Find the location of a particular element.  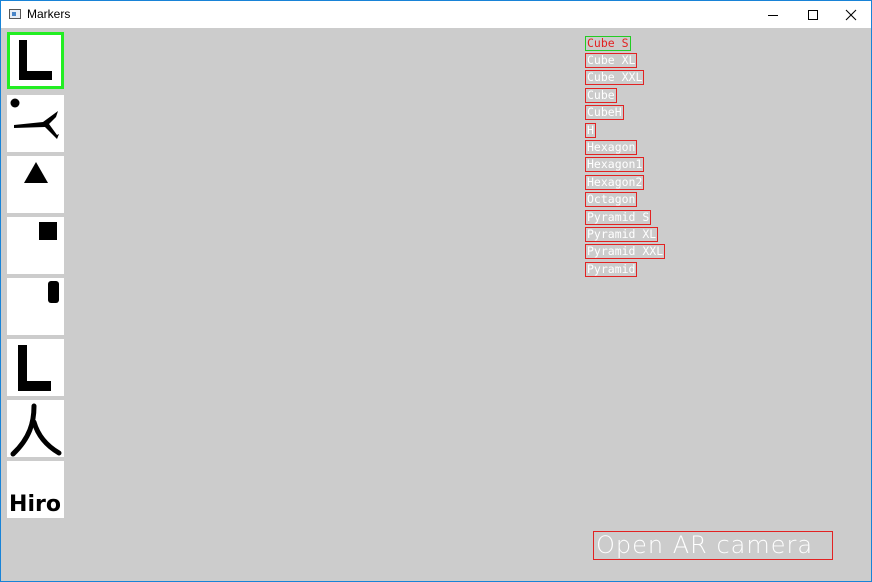

model-item-octagon: Octagon is located at coordinates (611, 199).